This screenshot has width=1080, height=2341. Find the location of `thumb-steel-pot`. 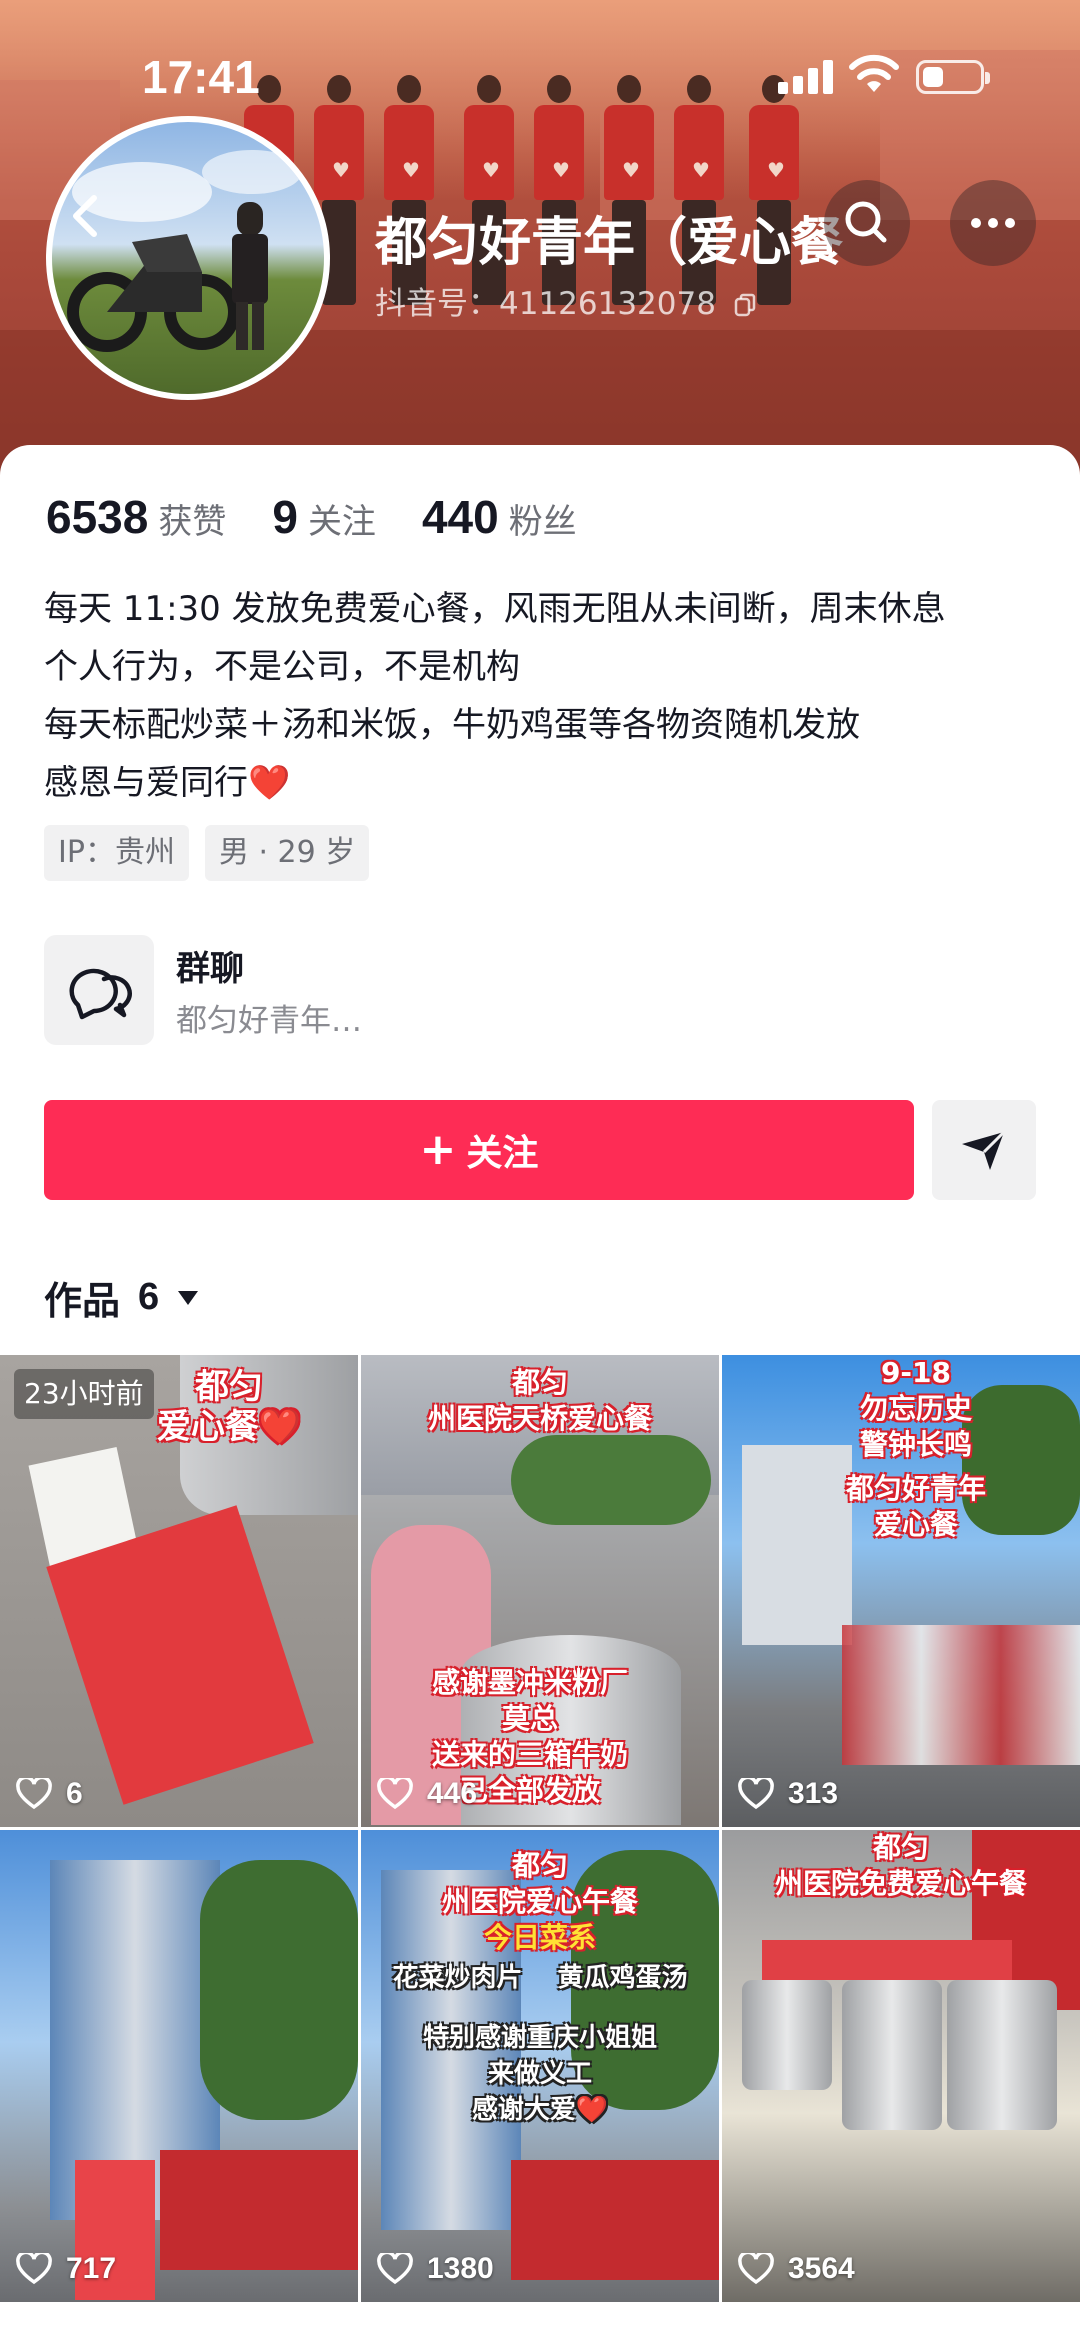

thumb-steel-pot is located at coordinates (1002, 2055).